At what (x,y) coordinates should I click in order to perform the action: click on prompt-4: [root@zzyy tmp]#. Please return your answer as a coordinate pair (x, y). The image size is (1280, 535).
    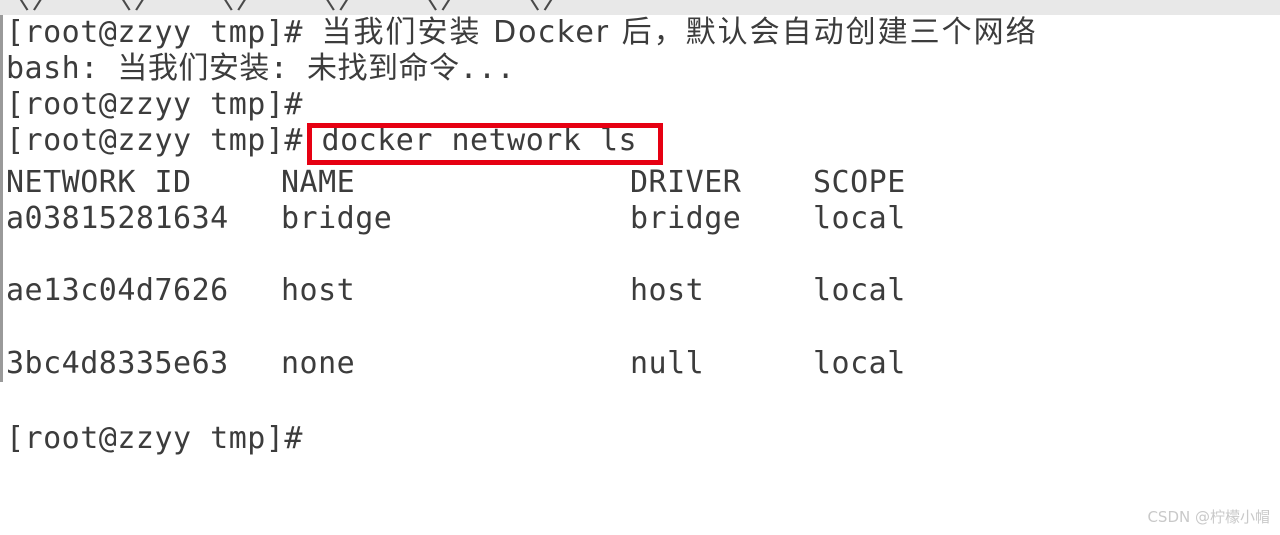
    Looking at the image, I should click on (164, 140).